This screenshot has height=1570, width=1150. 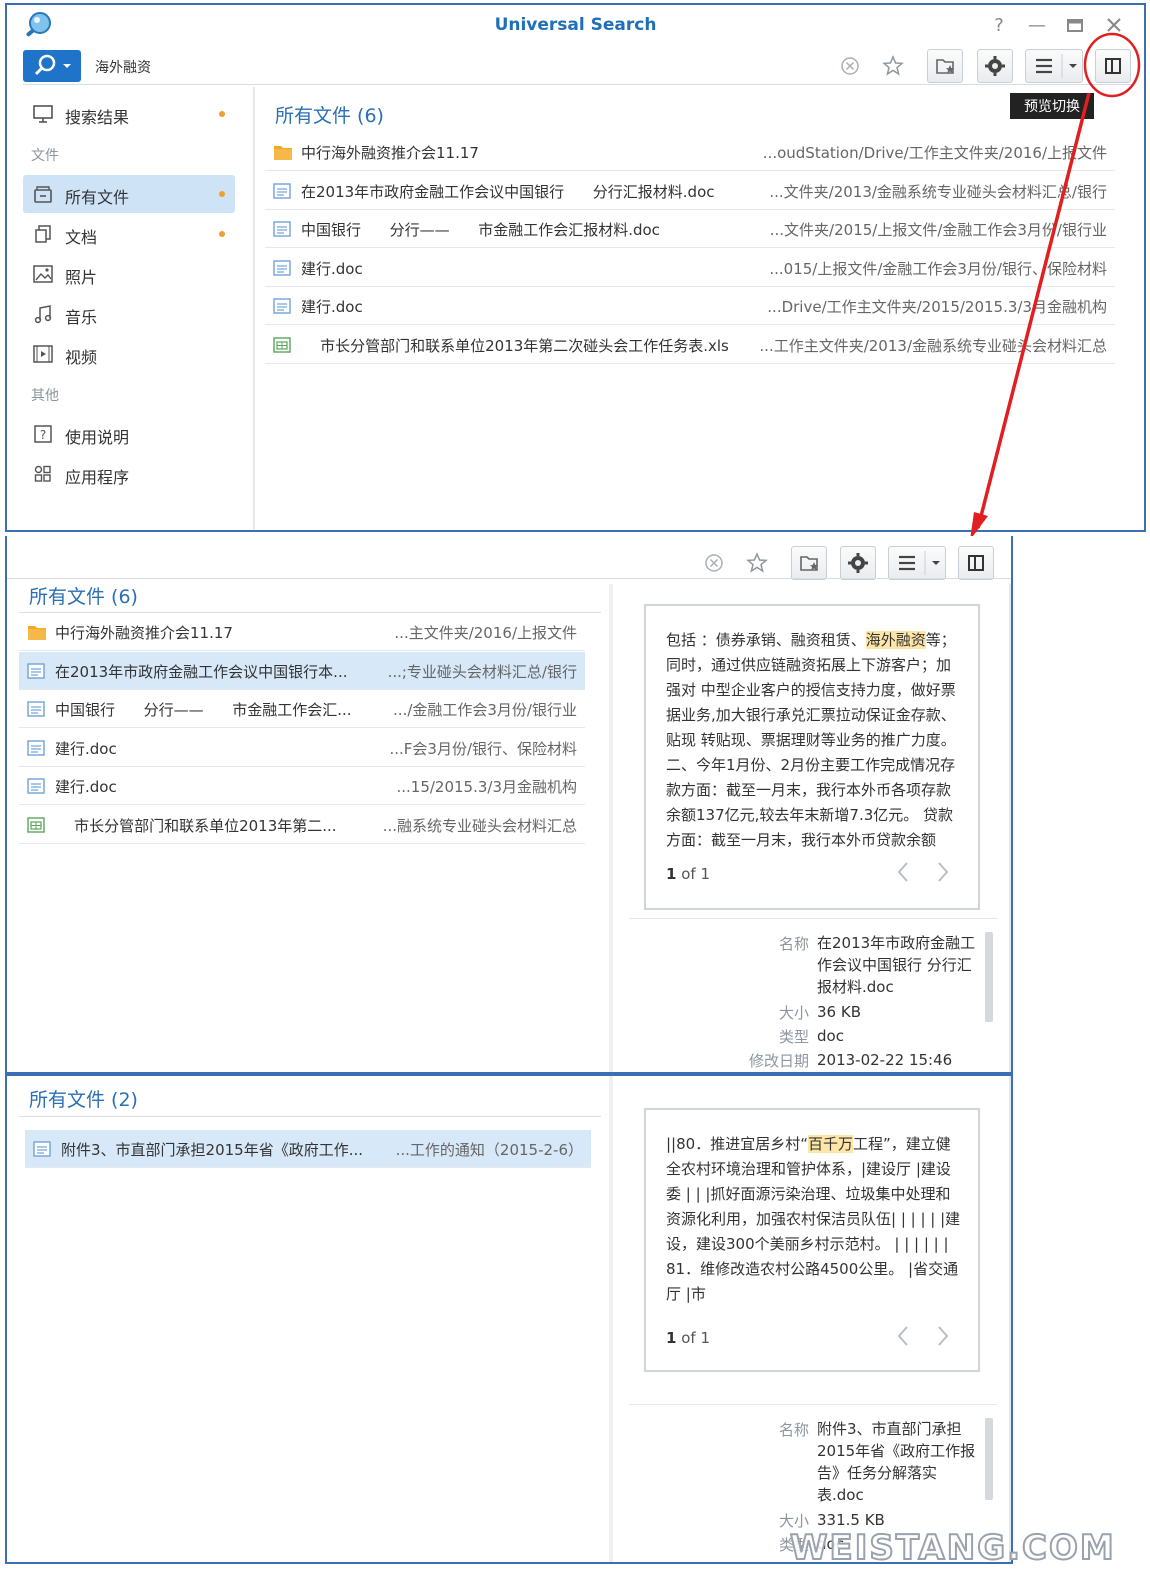 I want to click on meta-type-value: doc, so click(x=830, y=1036).